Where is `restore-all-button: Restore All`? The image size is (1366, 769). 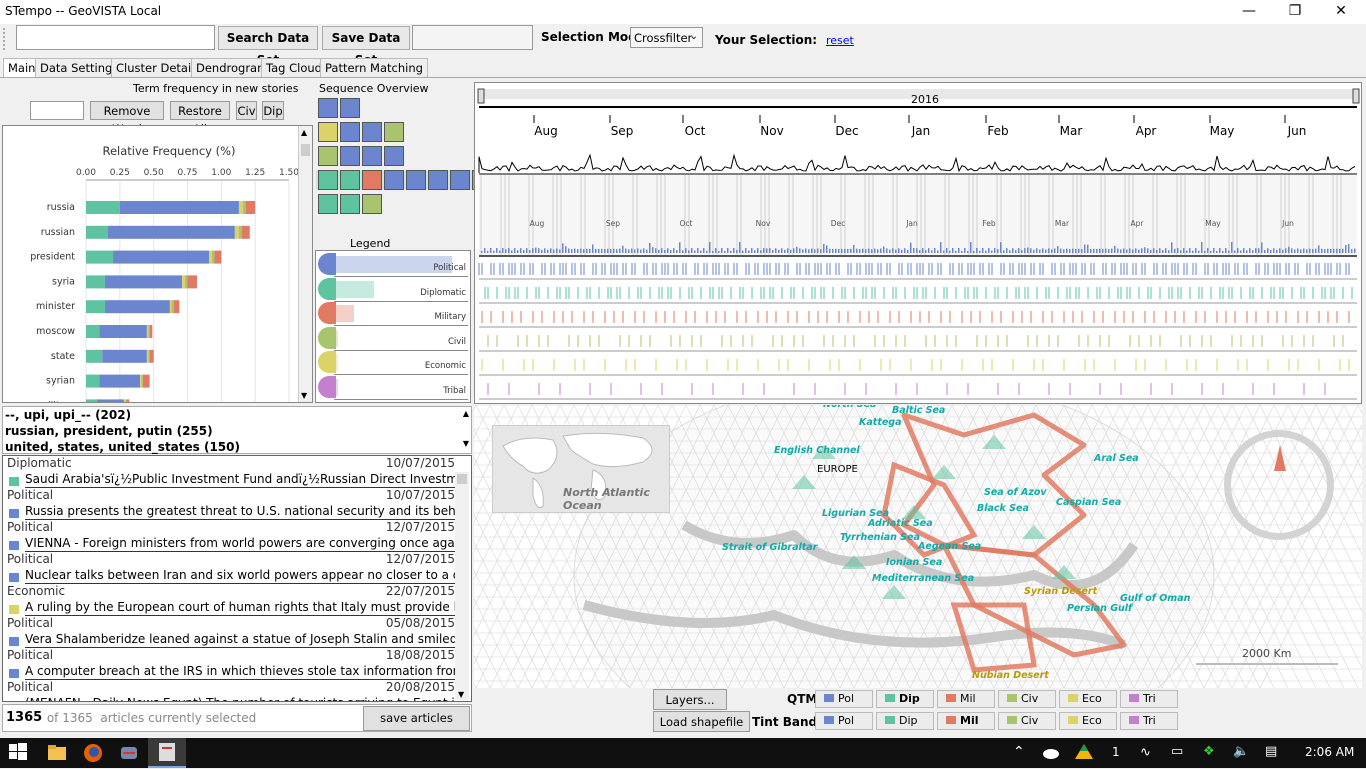 restore-all-button: Restore All is located at coordinates (200, 118).